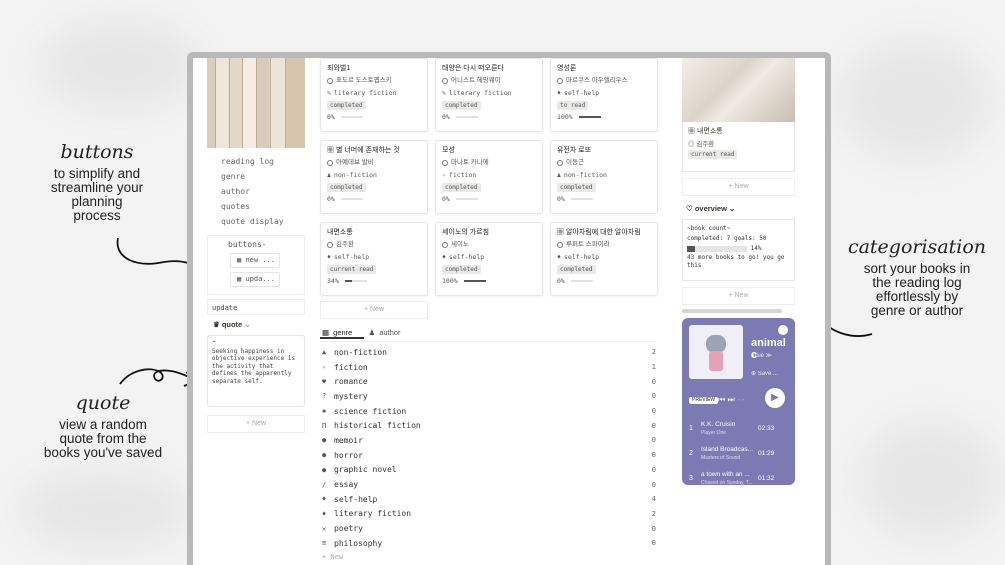 This screenshot has width=1005, height=565. I want to click on book-status: completed, so click(489, 187).